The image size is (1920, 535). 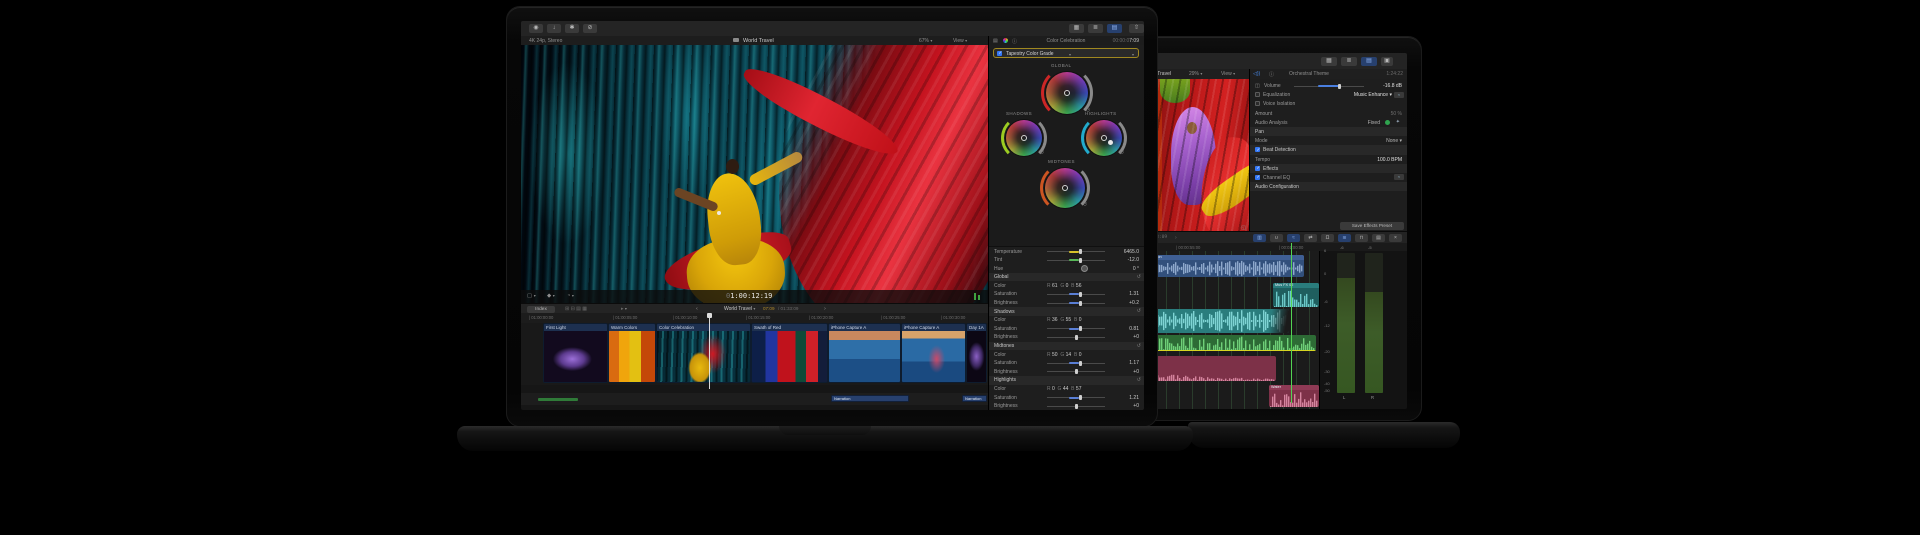 I want to click on save-effects-preset-button: Save Effects Preset, so click(x=1372, y=226).